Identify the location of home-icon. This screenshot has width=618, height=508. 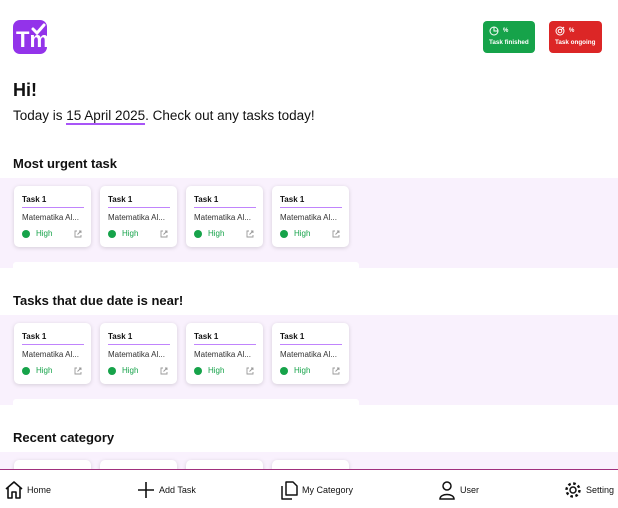
(14, 490).